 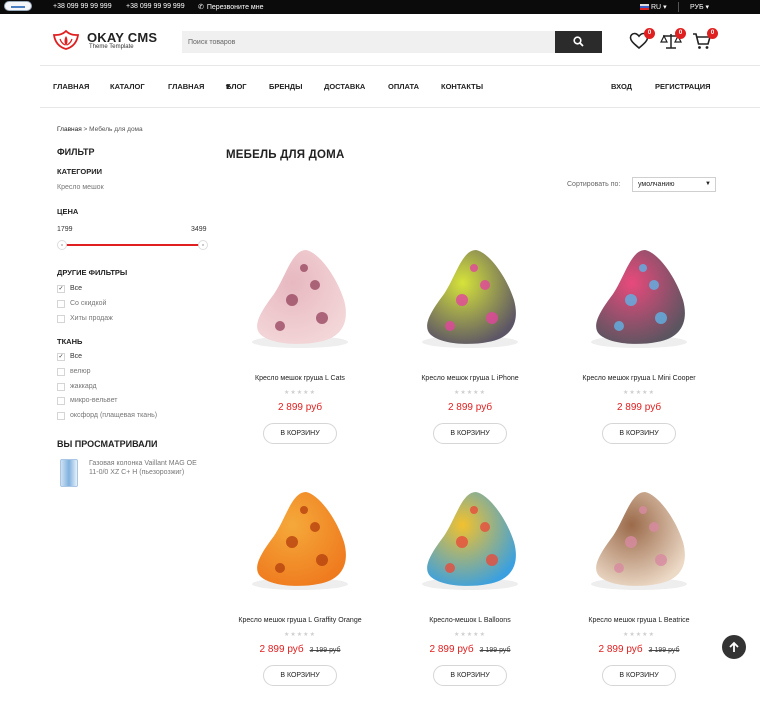 I want to click on price-max-value: 3499, so click(x=199, y=229).